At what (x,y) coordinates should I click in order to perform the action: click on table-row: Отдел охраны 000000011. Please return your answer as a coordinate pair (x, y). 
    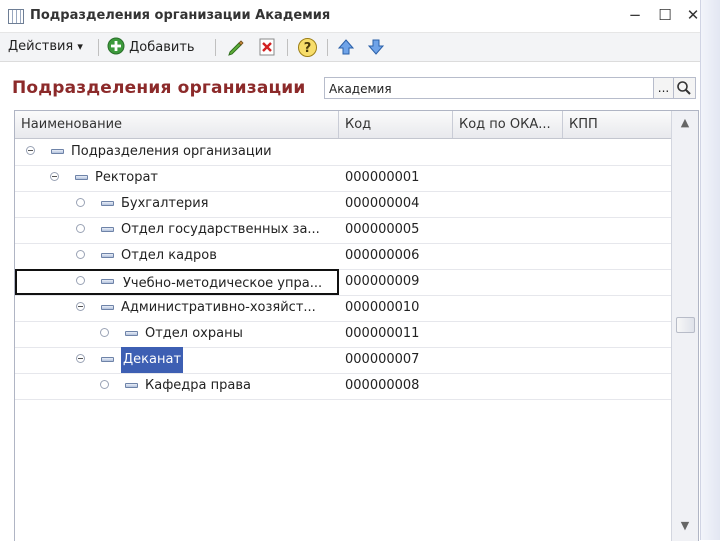
    Looking at the image, I should click on (343, 334).